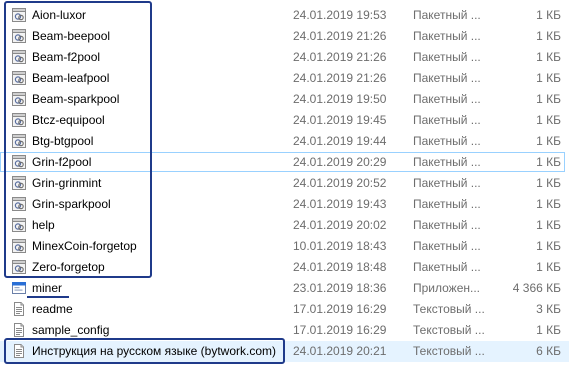  Describe the element at coordinates (84, 246) in the screenshot. I see `file-name: MinexCoin-forgetop` at that location.